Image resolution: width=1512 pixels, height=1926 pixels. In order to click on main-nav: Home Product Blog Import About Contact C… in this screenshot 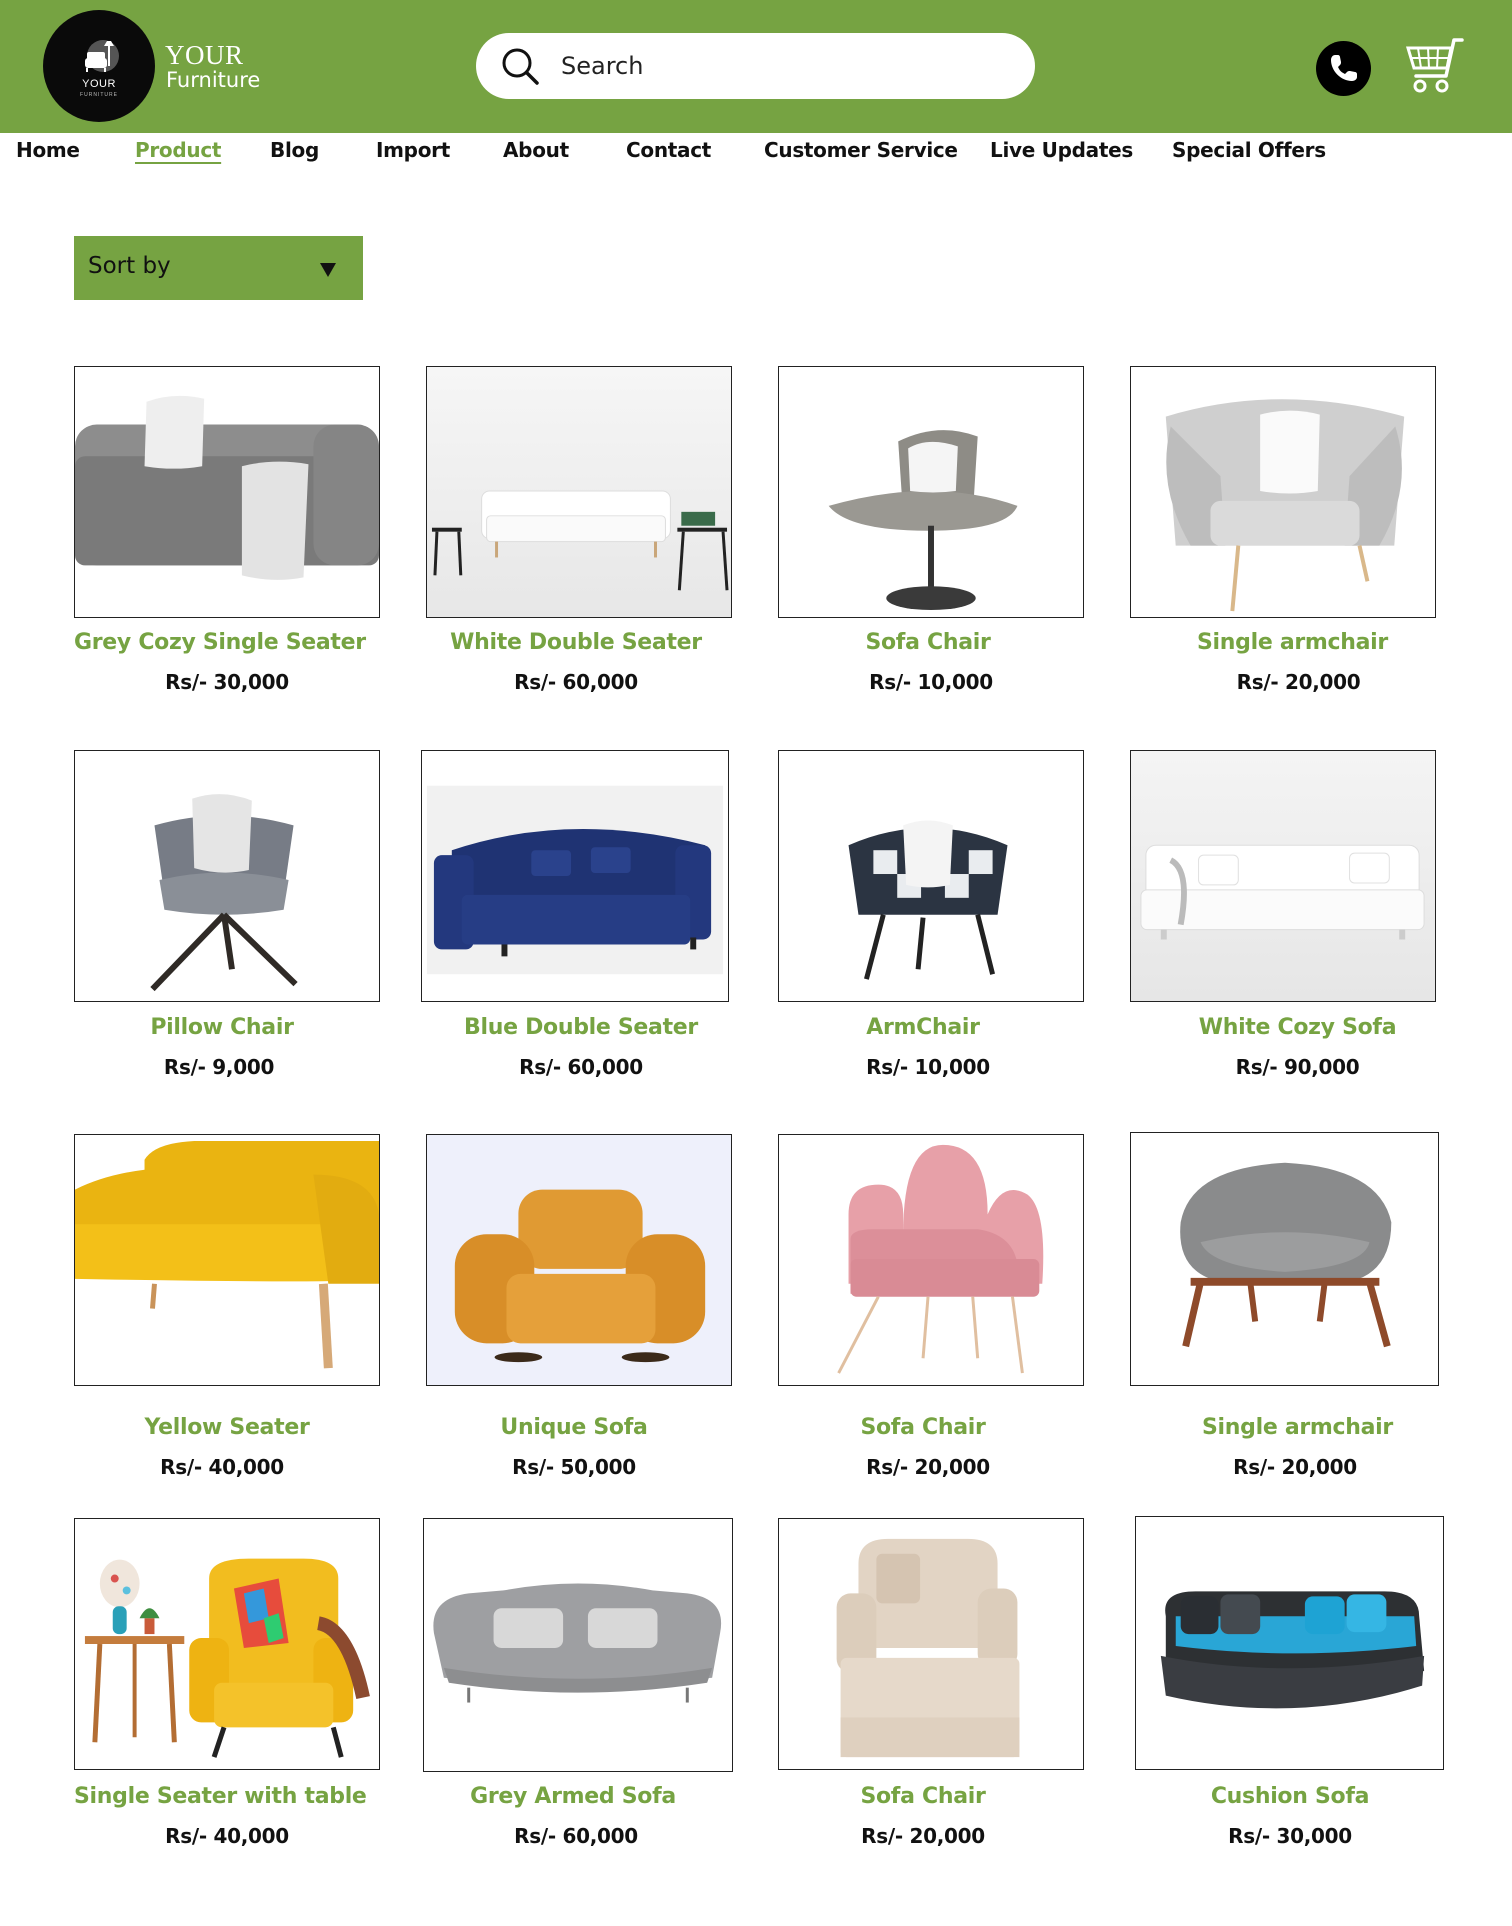, I will do `click(756, 153)`.